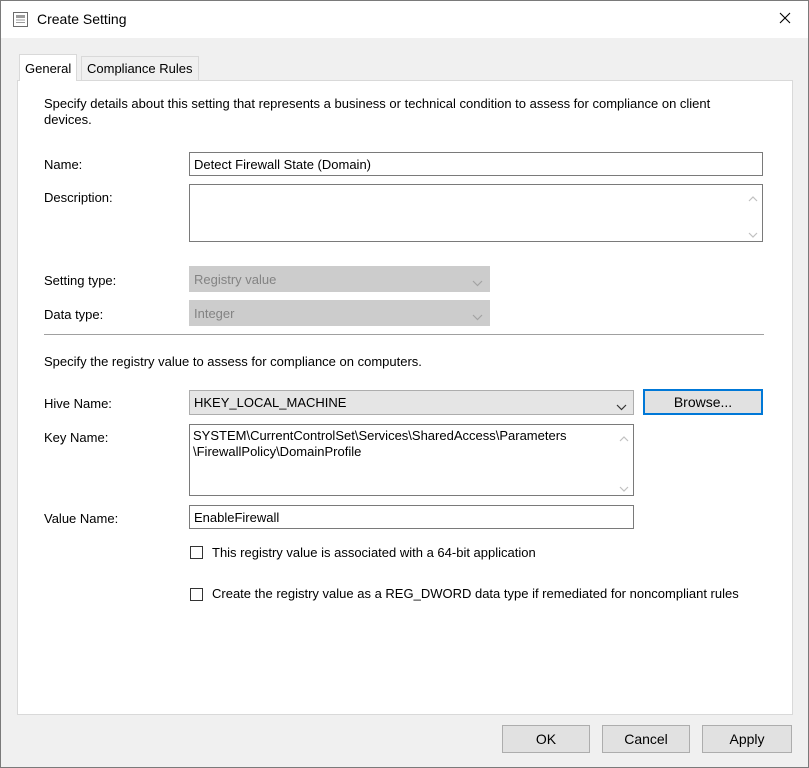 The height and width of the screenshot is (768, 809). What do you see at coordinates (80, 280) in the screenshot?
I see `setting-type-label: Setting type:` at bounding box center [80, 280].